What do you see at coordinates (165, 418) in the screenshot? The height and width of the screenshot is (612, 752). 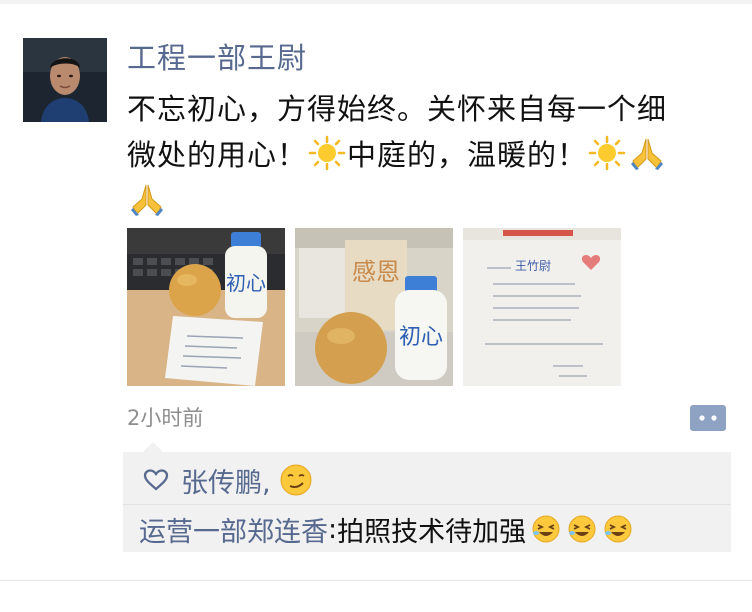 I see `post-timestamp: 2小时前` at bounding box center [165, 418].